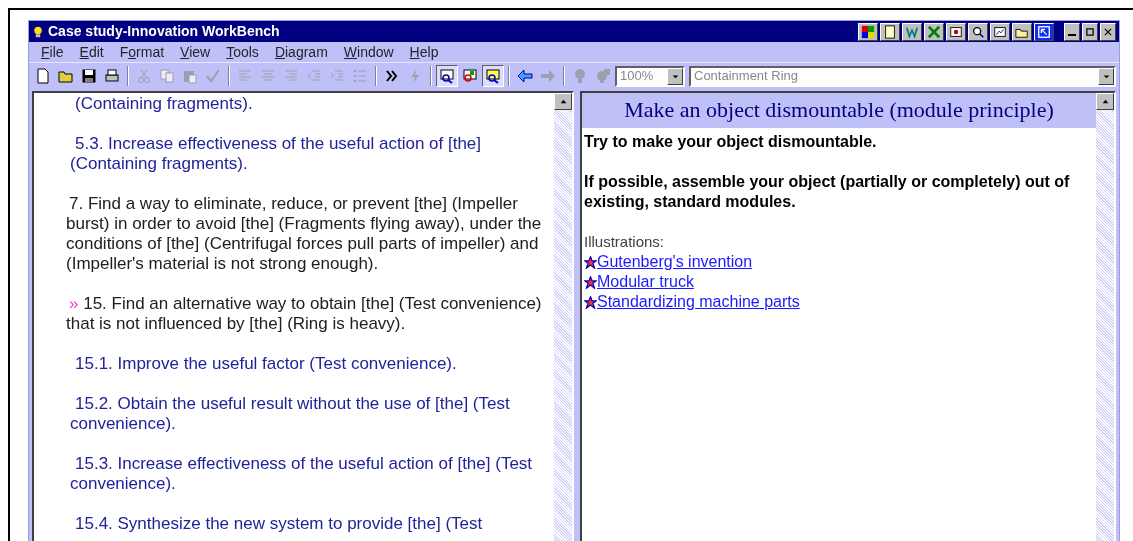 This screenshot has height=541, width=1133. Describe the element at coordinates (839, 110) in the screenshot. I see `pane-heading: Make an object dismountable (module principle)` at that location.